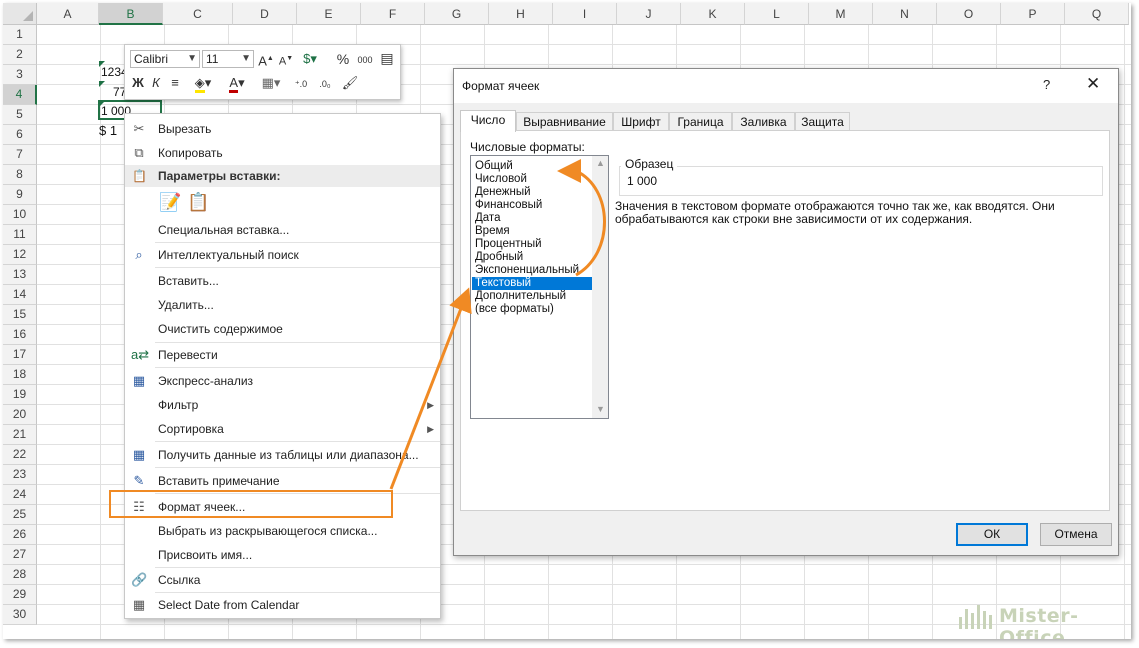  Describe the element at coordinates (494, 166) in the screenshot. I see `list-item: Общий` at that location.